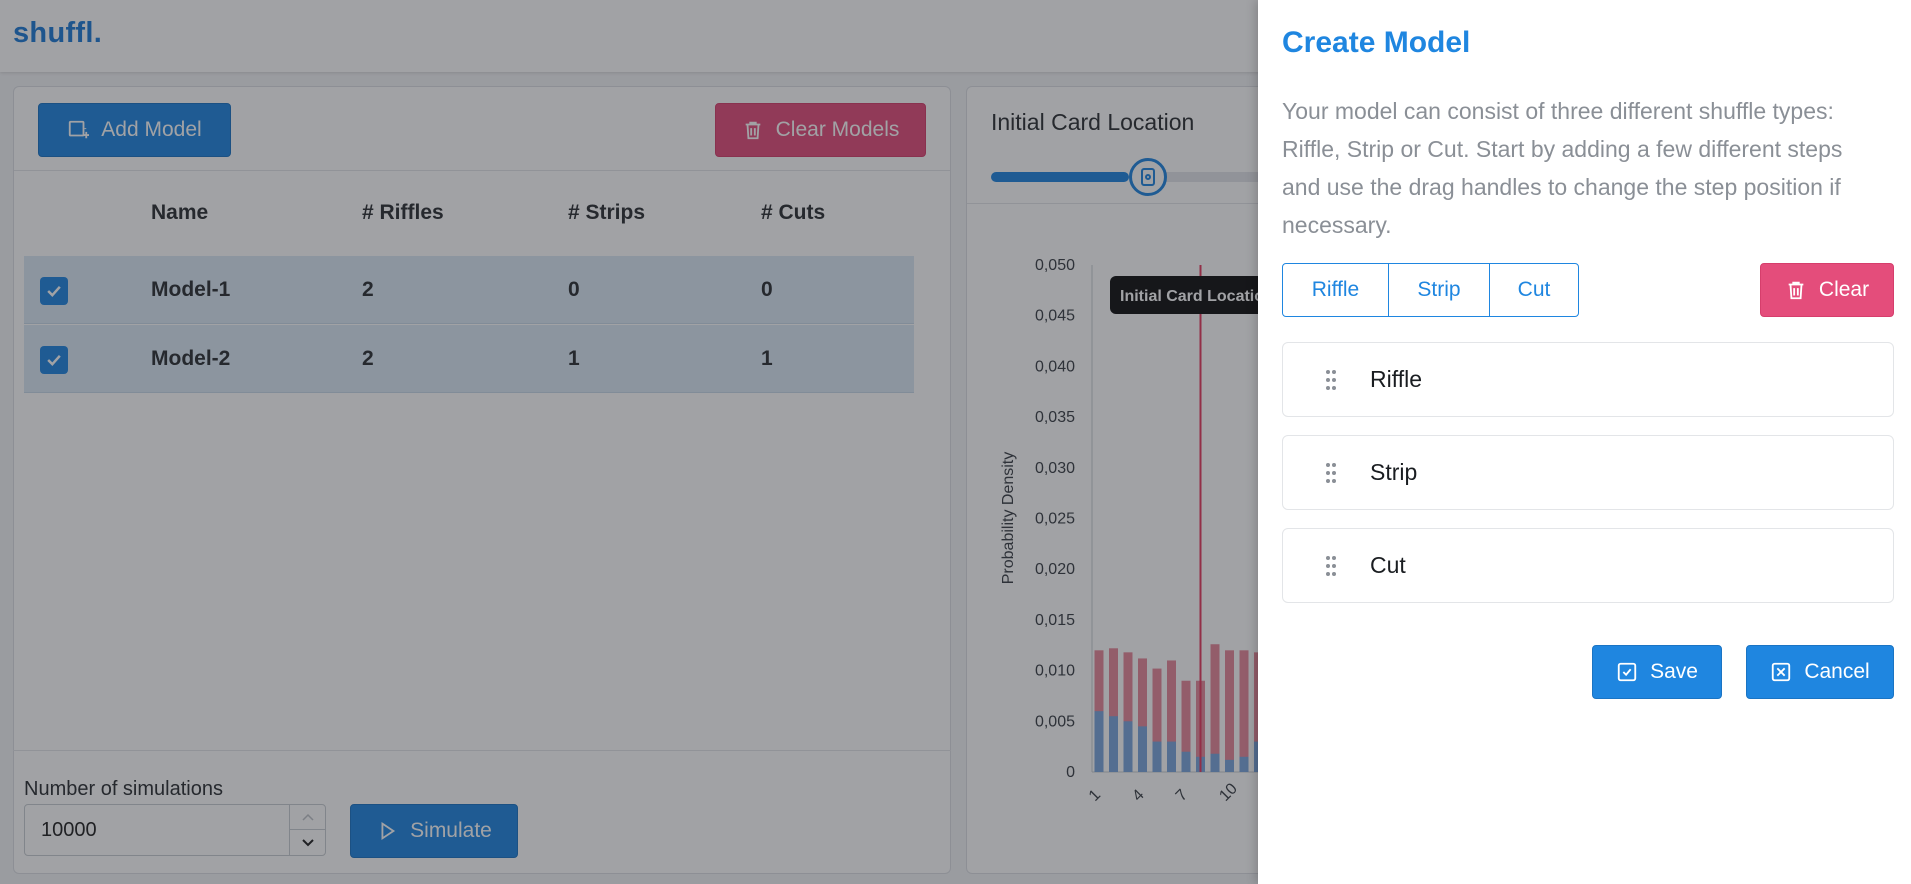 The image size is (1911, 884). I want to click on step-item: Riffle, so click(1588, 379).